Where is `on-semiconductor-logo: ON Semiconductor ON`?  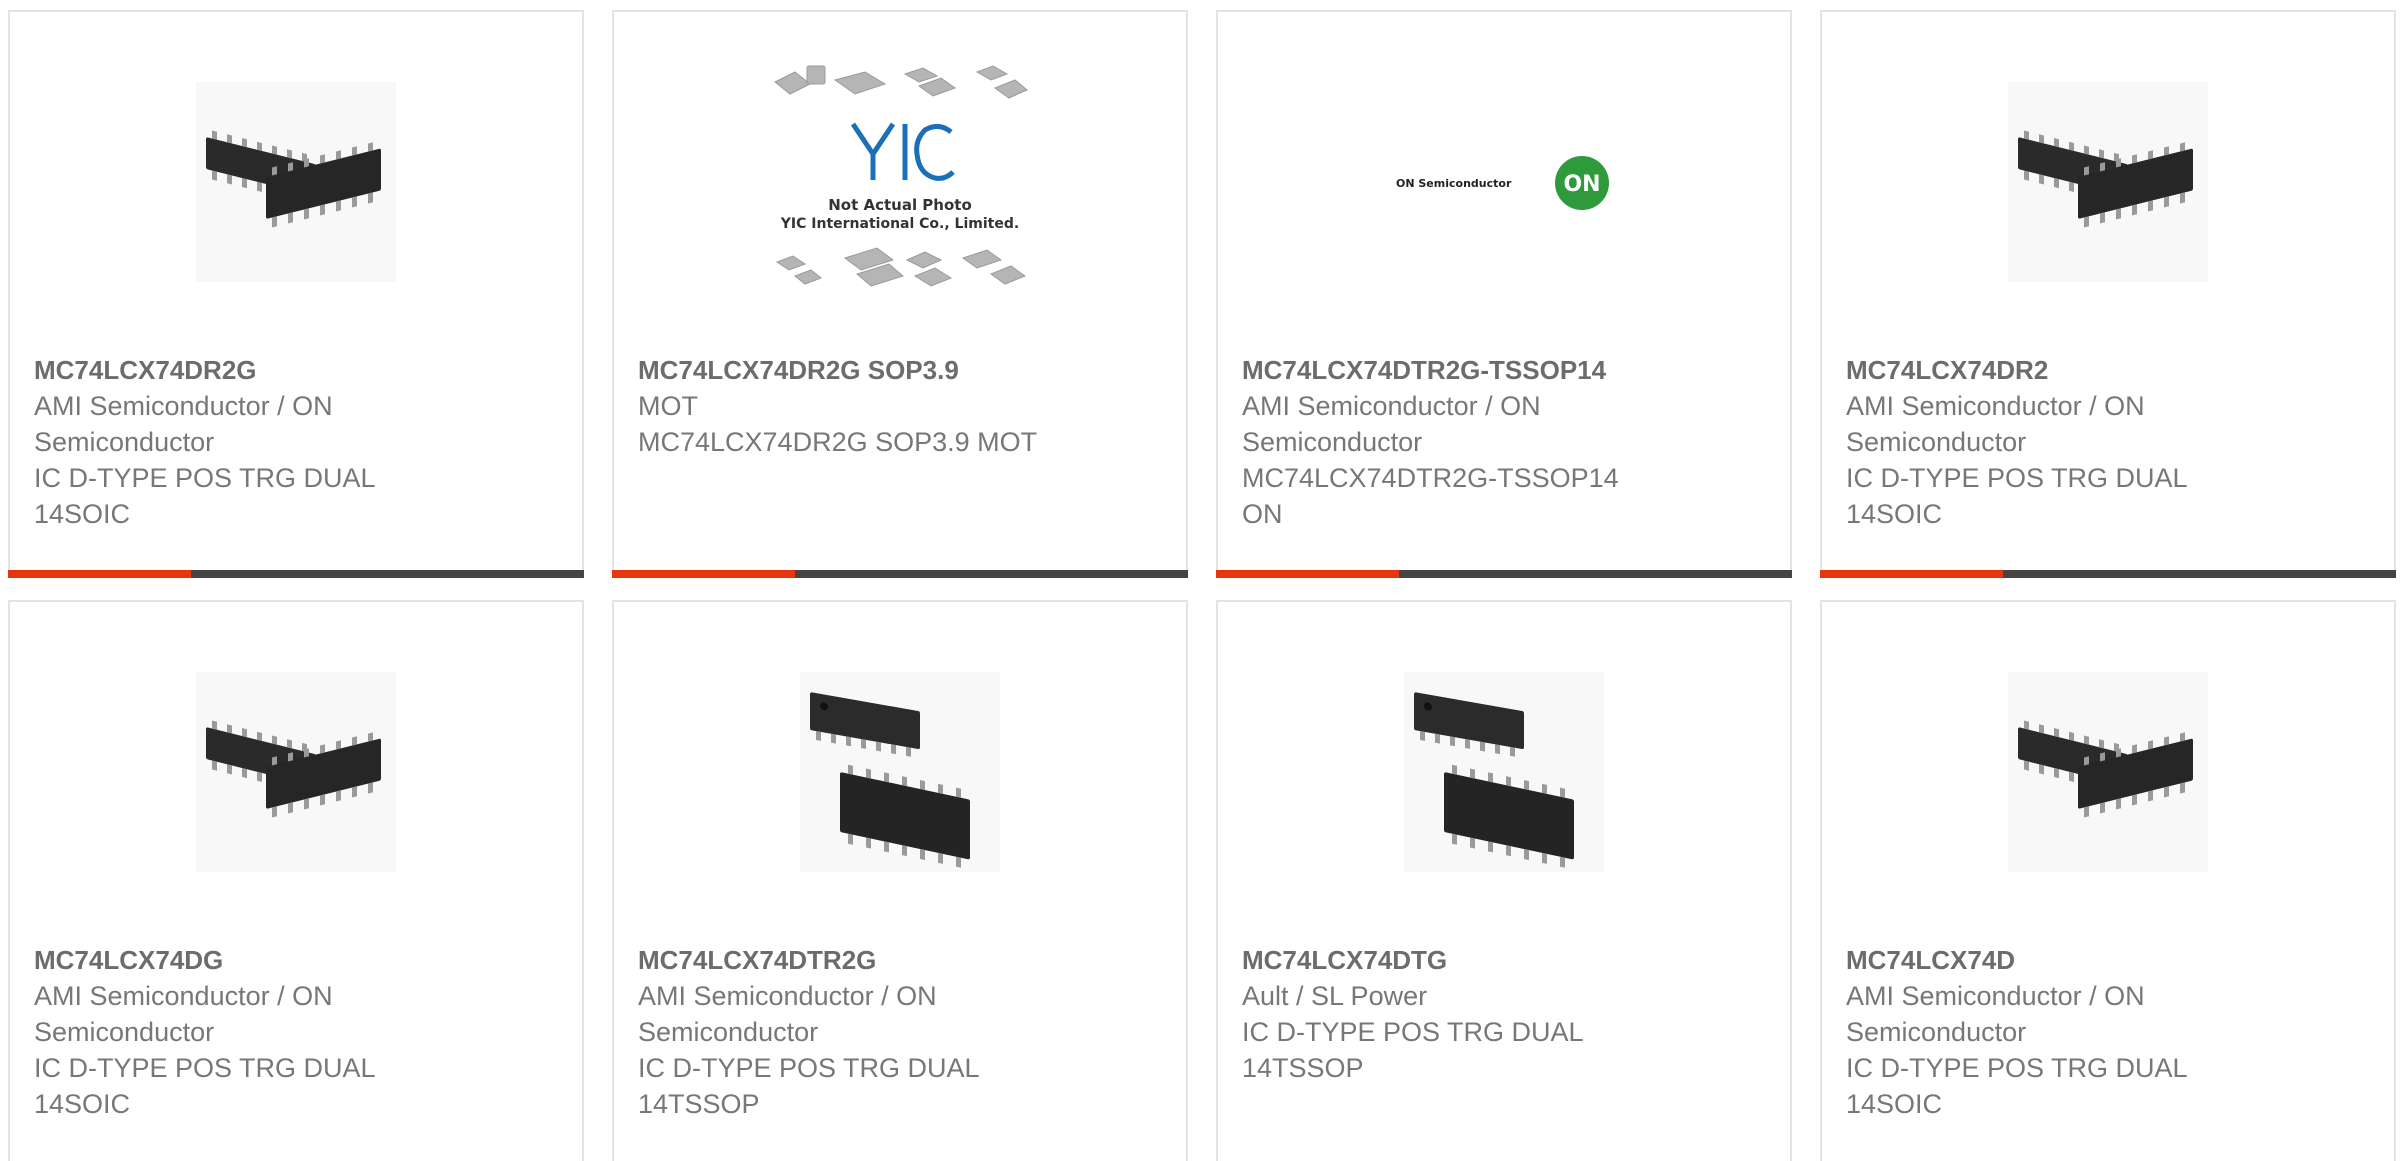 on-semiconductor-logo: ON Semiconductor ON is located at coordinates (1502, 183).